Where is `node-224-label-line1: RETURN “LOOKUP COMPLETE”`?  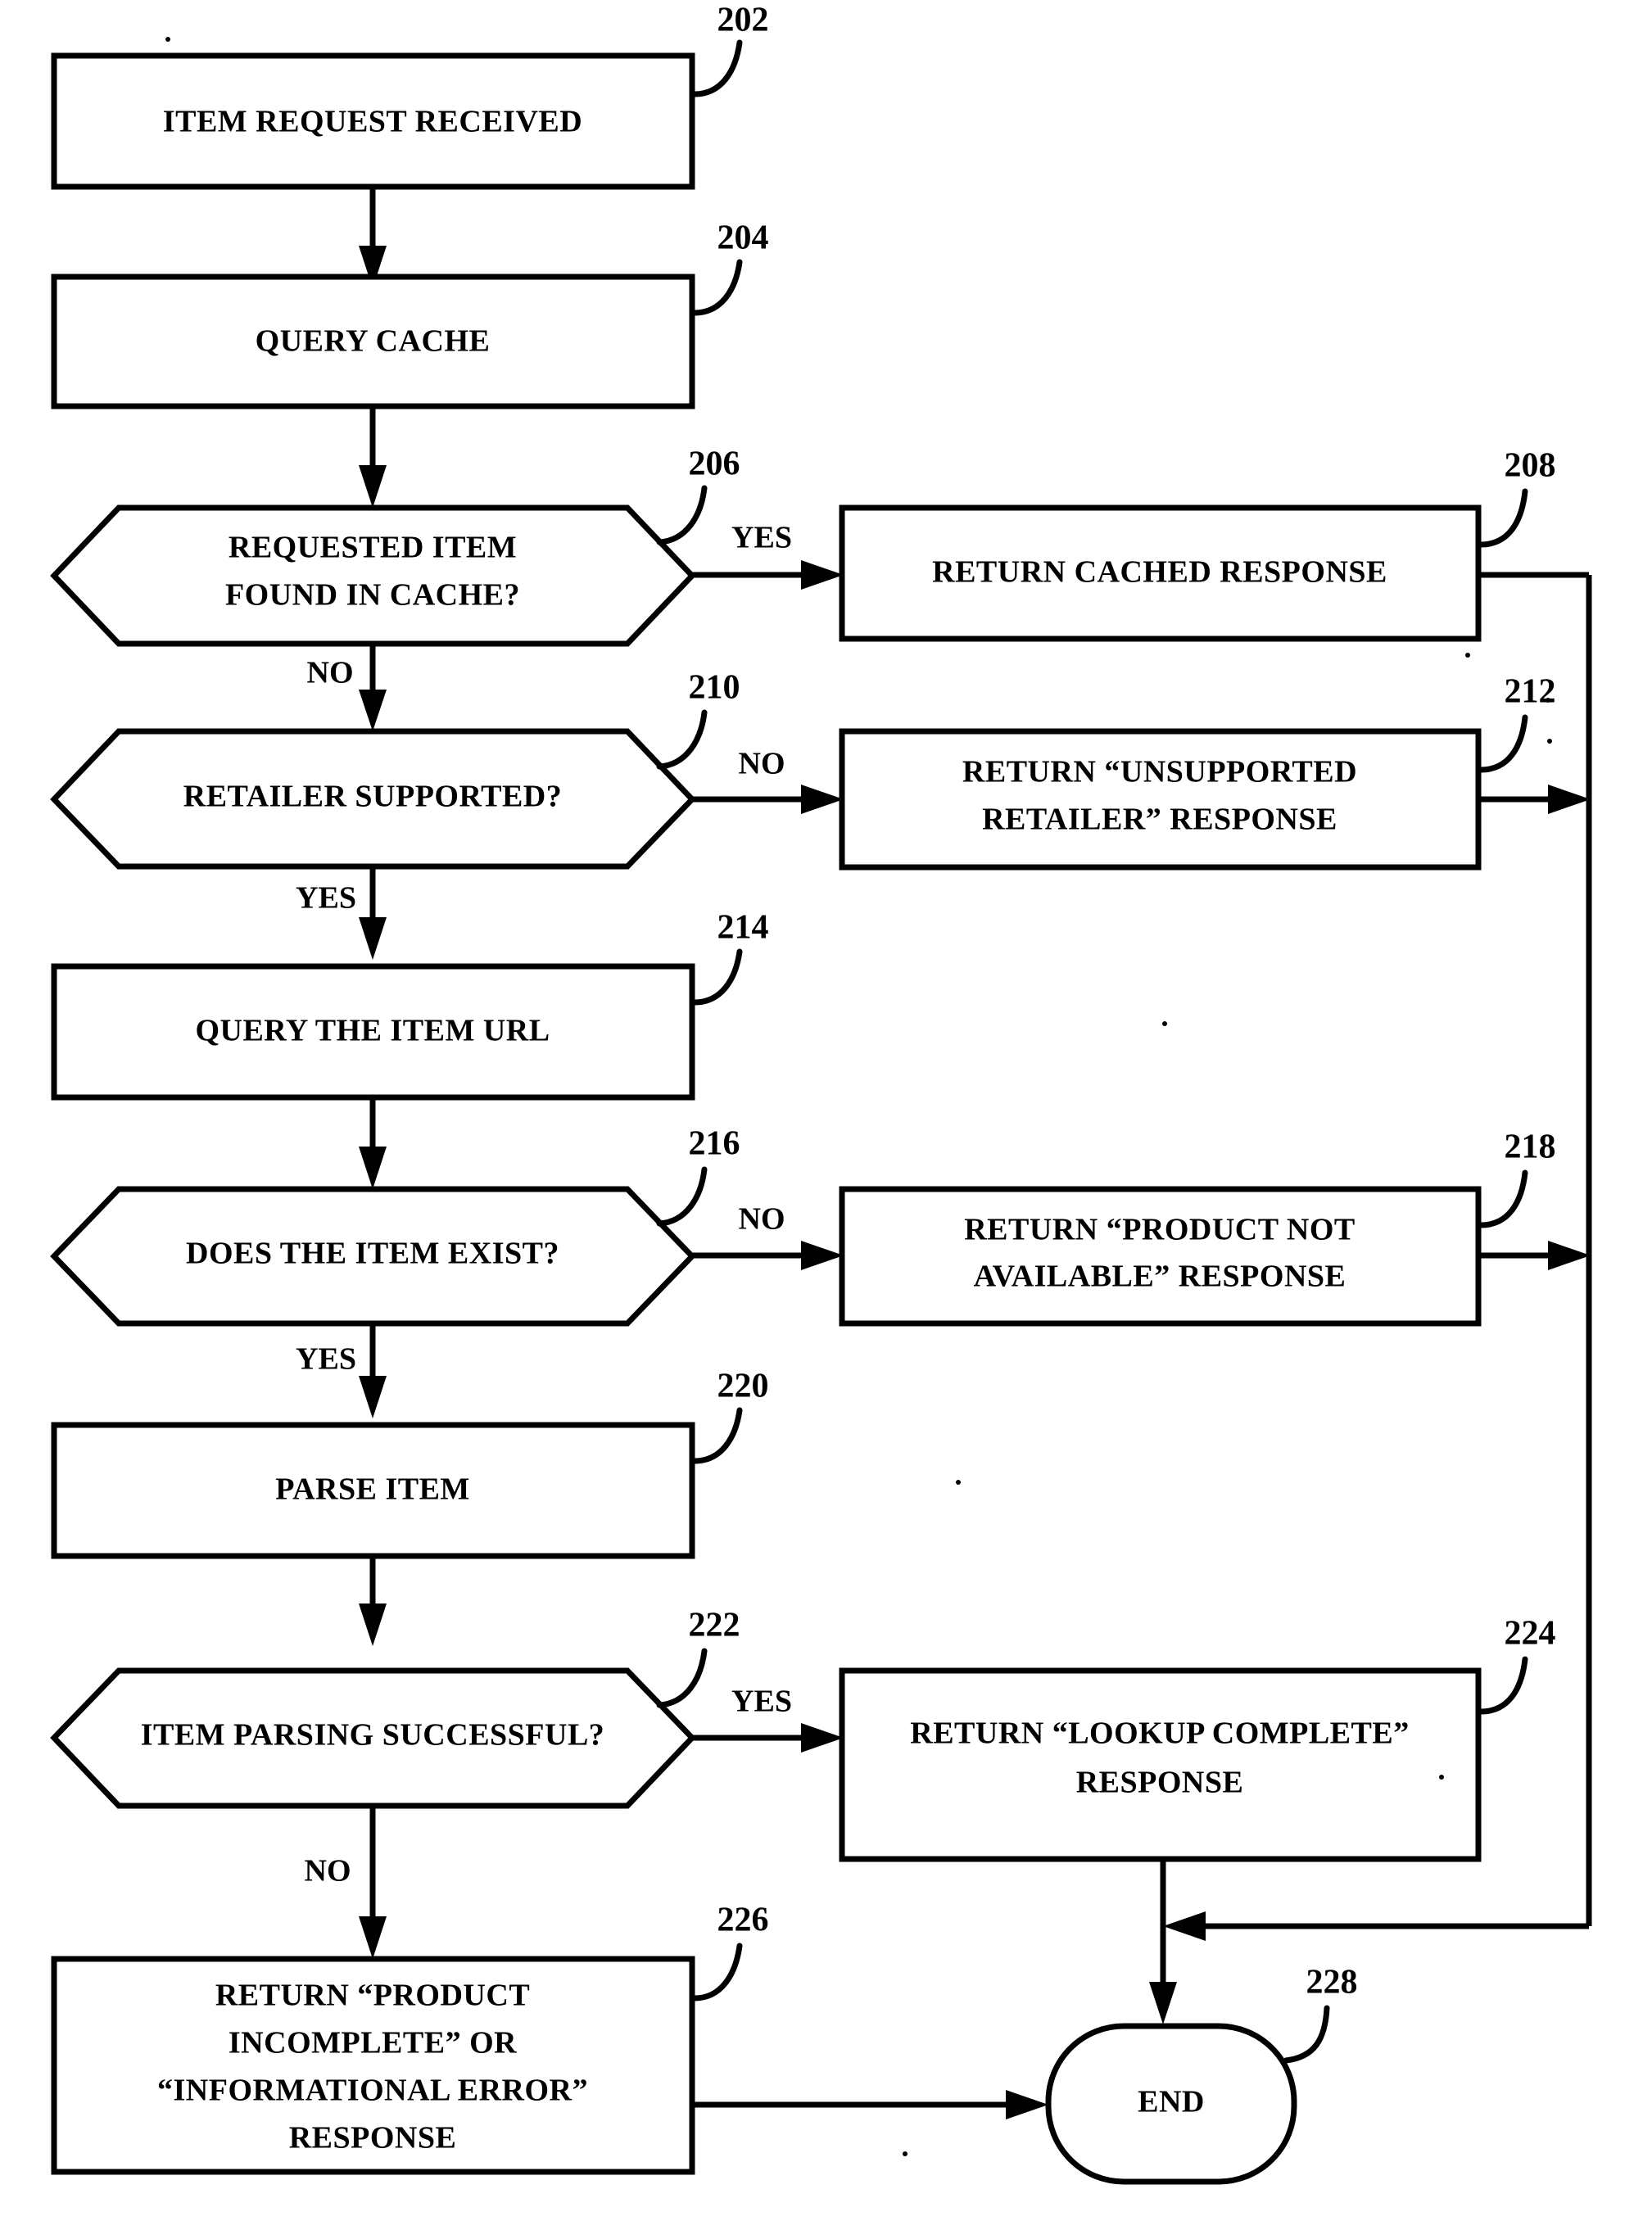 node-224-label-line1: RETURN “LOOKUP COMPLETE” is located at coordinates (1160, 1734).